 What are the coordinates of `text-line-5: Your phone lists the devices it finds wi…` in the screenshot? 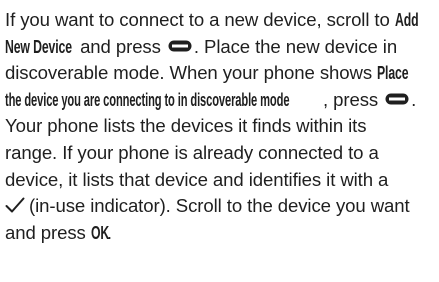 It's located at (186, 126).